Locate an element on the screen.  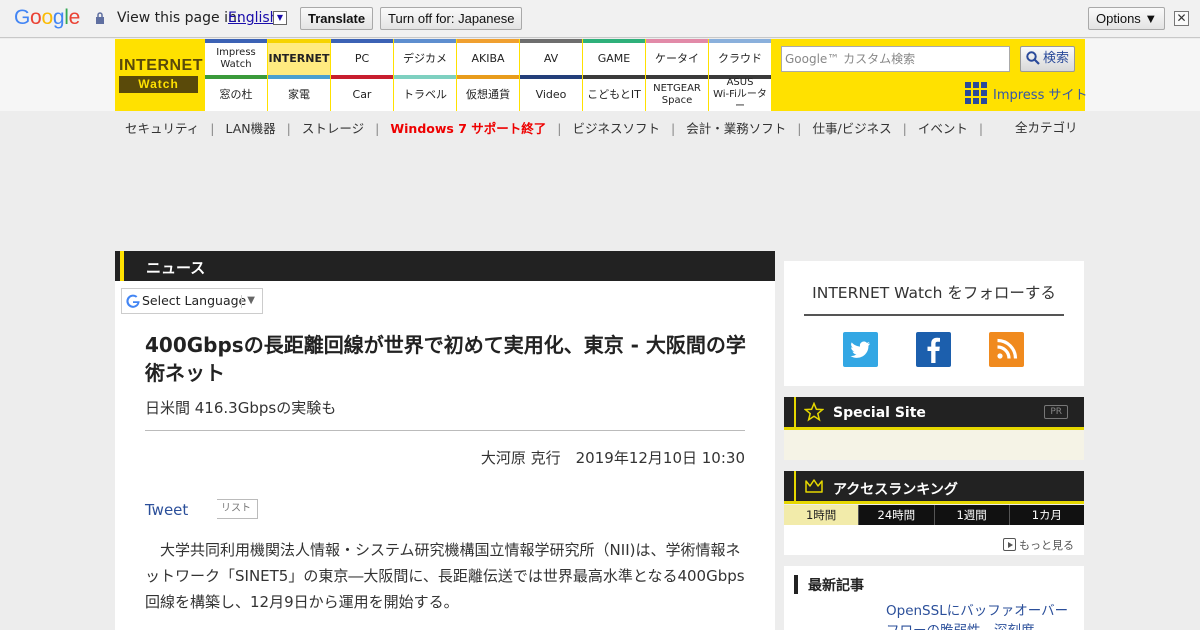
search-icon is located at coordinates (1033, 58).